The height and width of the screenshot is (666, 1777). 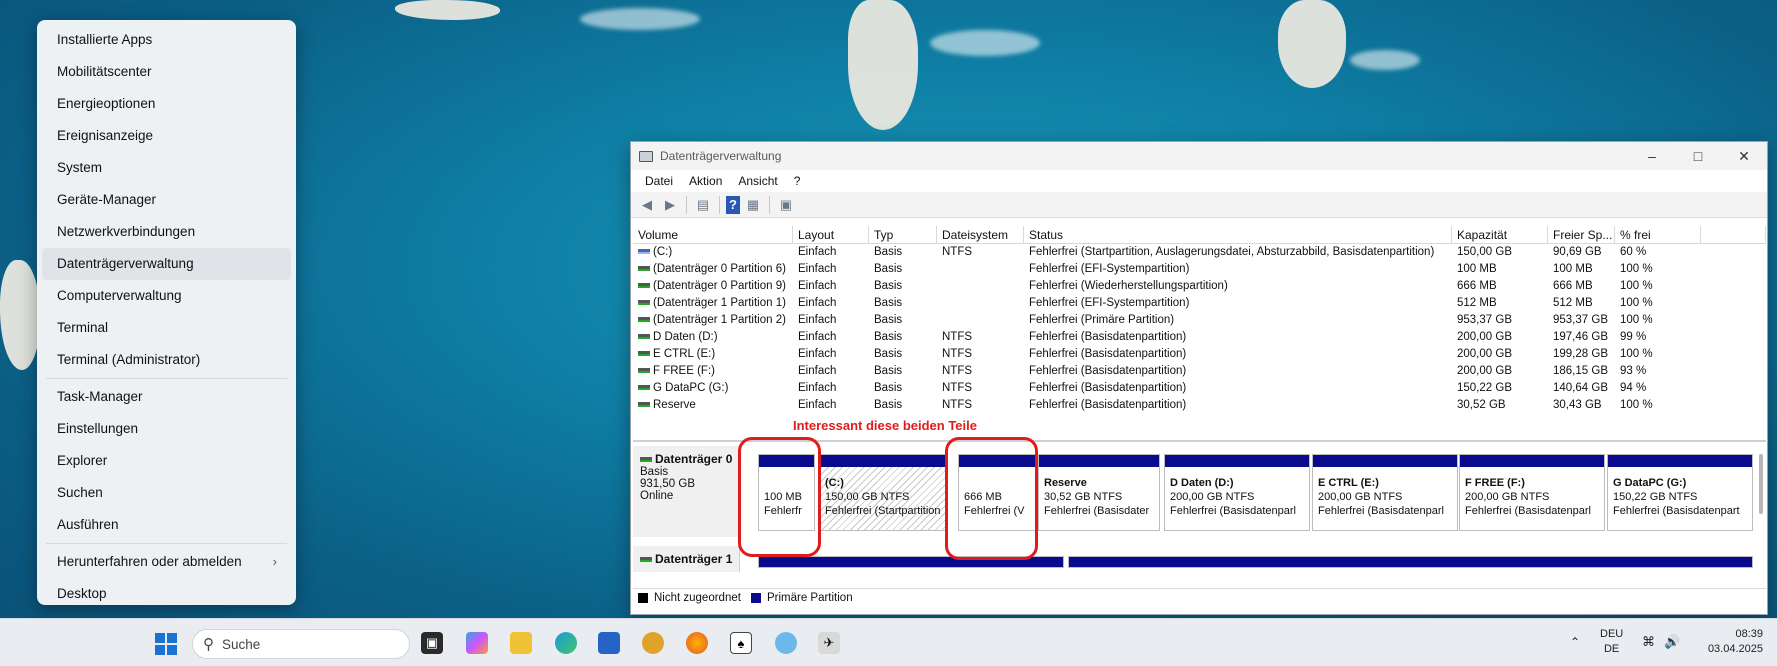 I want to click on menu-item-explorer: Explorer, so click(x=166, y=461).